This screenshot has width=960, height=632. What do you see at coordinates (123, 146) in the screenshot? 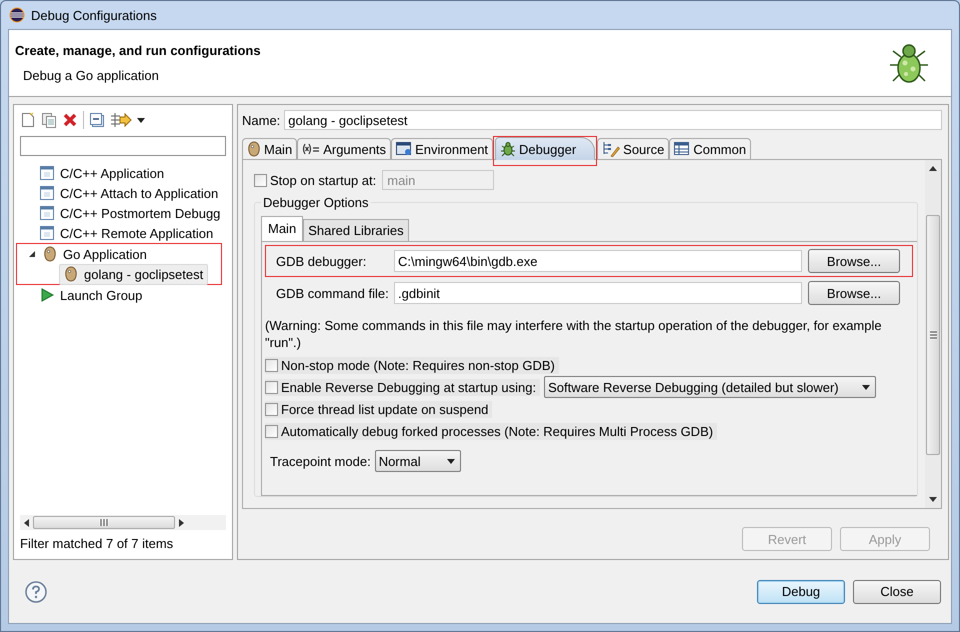
I see `filter-field` at bounding box center [123, 146].